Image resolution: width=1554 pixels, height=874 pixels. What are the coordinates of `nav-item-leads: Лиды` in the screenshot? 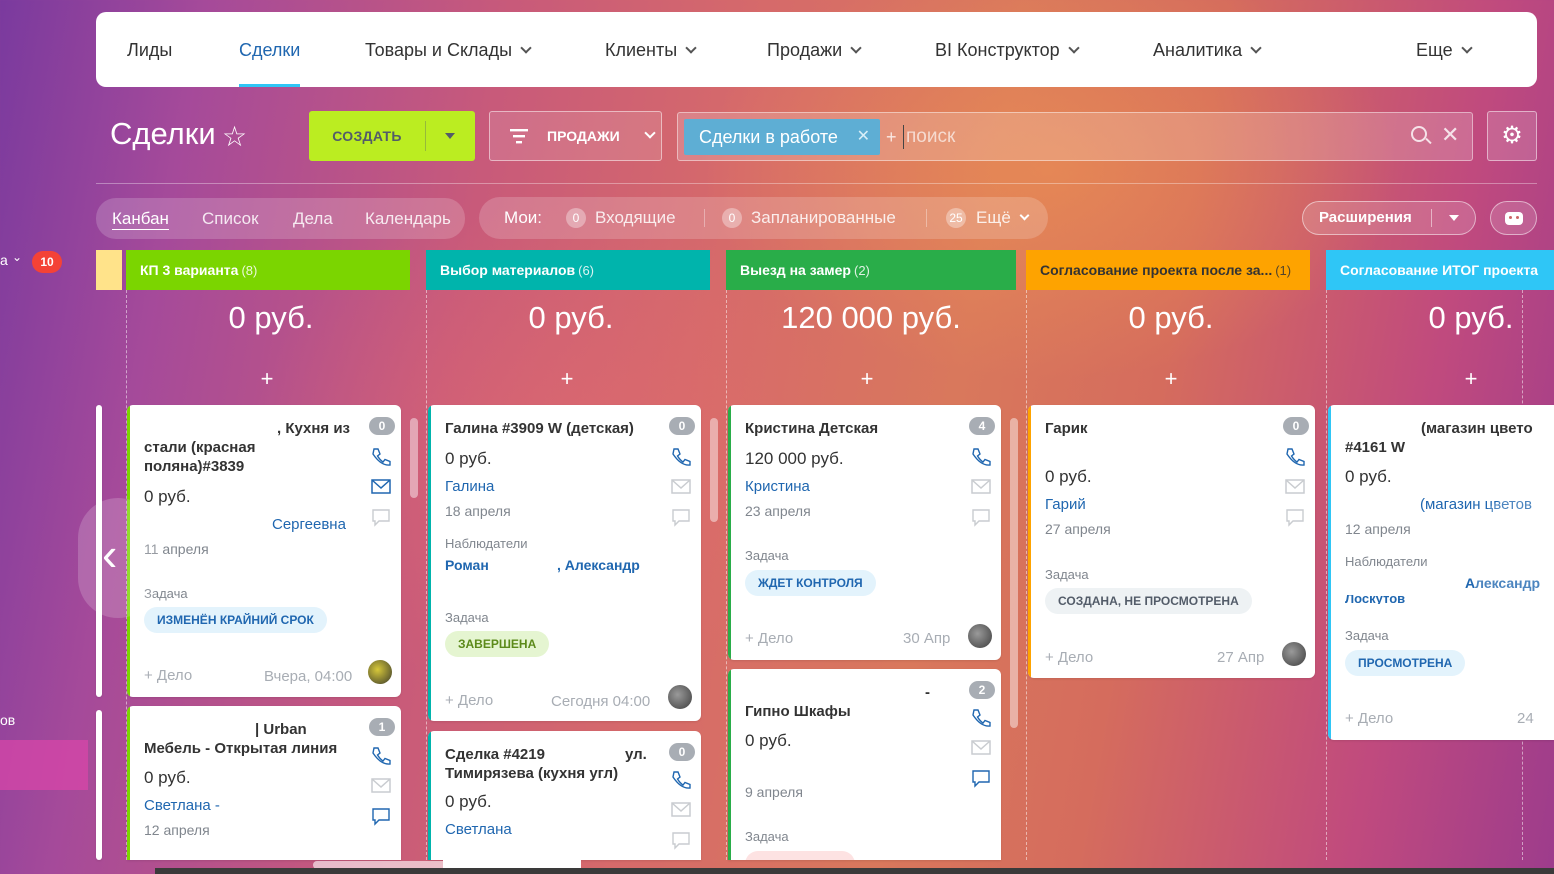 It's located at (149, 49).